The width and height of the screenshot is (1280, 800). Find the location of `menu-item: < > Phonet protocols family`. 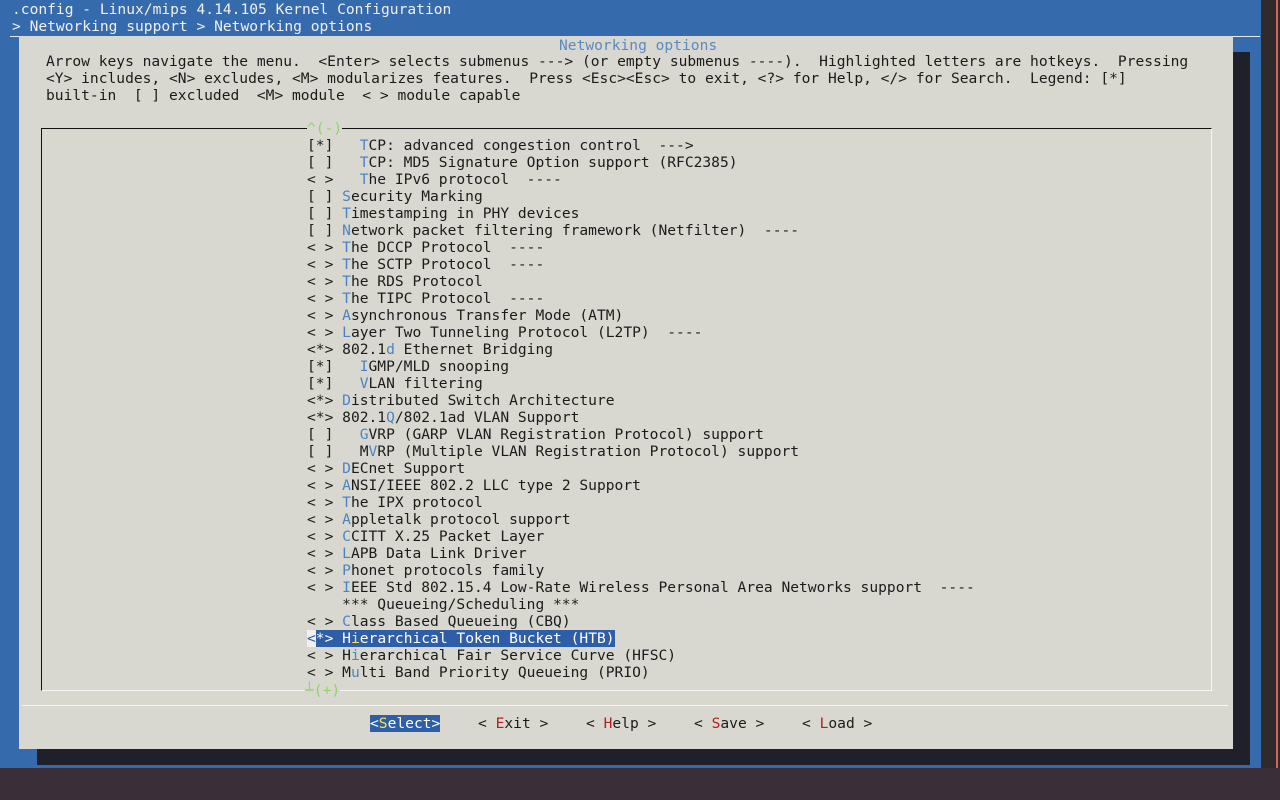

menu-item: < > Phonet protocols family is located at coordinates (425, 570).